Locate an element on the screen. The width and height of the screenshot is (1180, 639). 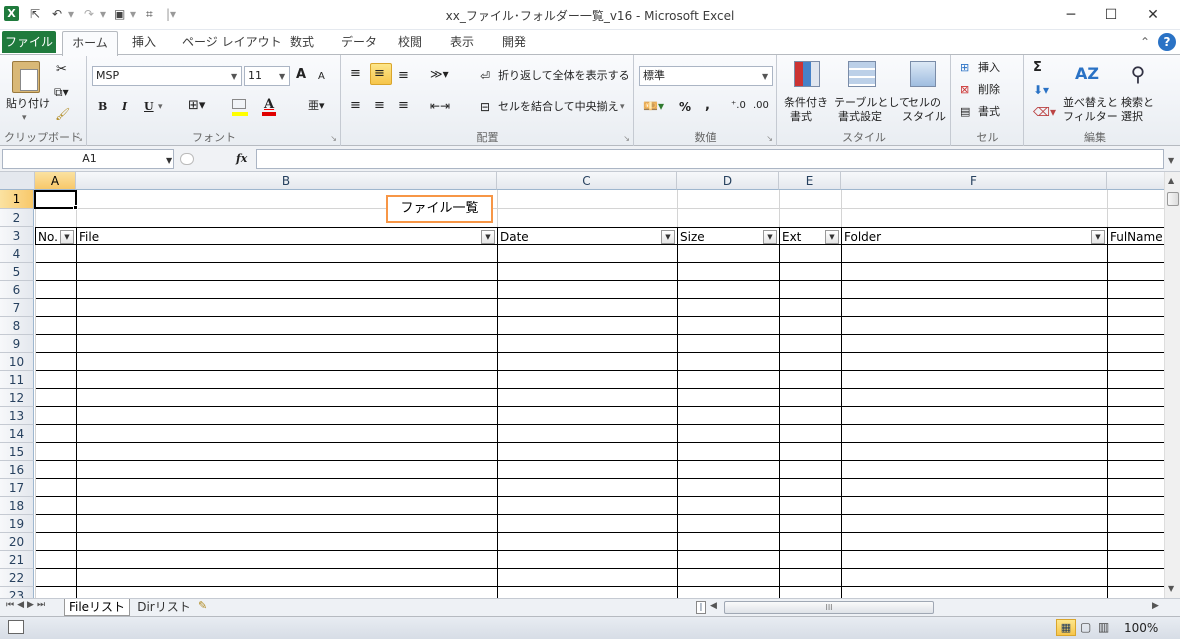
underline-button: U is located at coordinates (149, 107).